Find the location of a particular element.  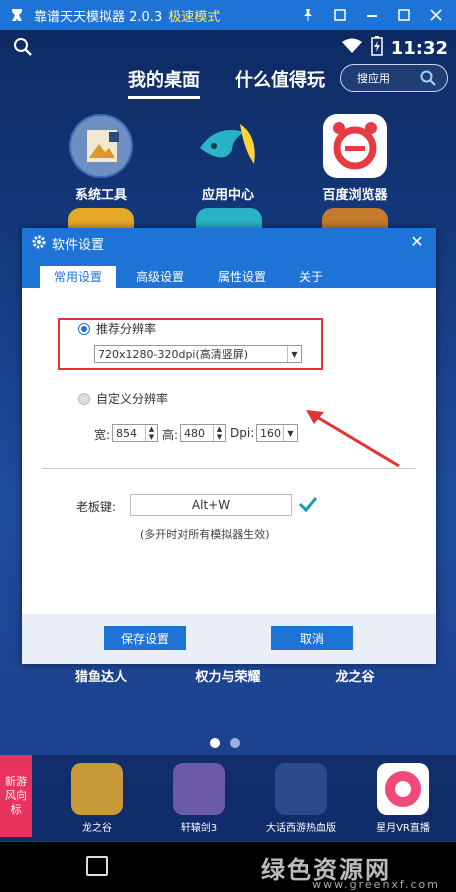

recent-apps-icon is located at coordinates (97, 866).